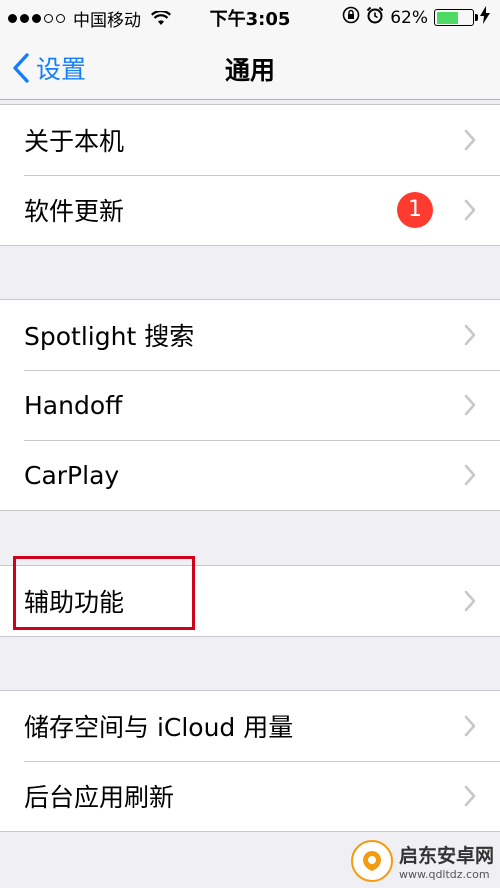 This screenshot has width=500, height=888. What do you see at coordinates (250, 210) in the screenshot?
I see `row-software-update: 软件更新 1` at bounding box center [250, 210].